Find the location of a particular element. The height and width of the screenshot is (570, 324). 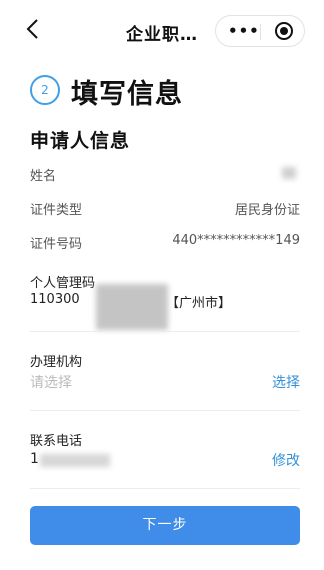

id-number-value: 440************149 is located at coordinates (236, 240).